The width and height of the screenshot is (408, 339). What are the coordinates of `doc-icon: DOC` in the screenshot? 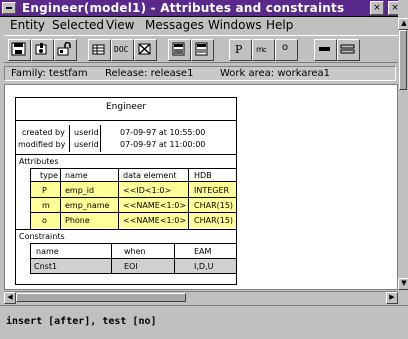 It's located at (121, 49).